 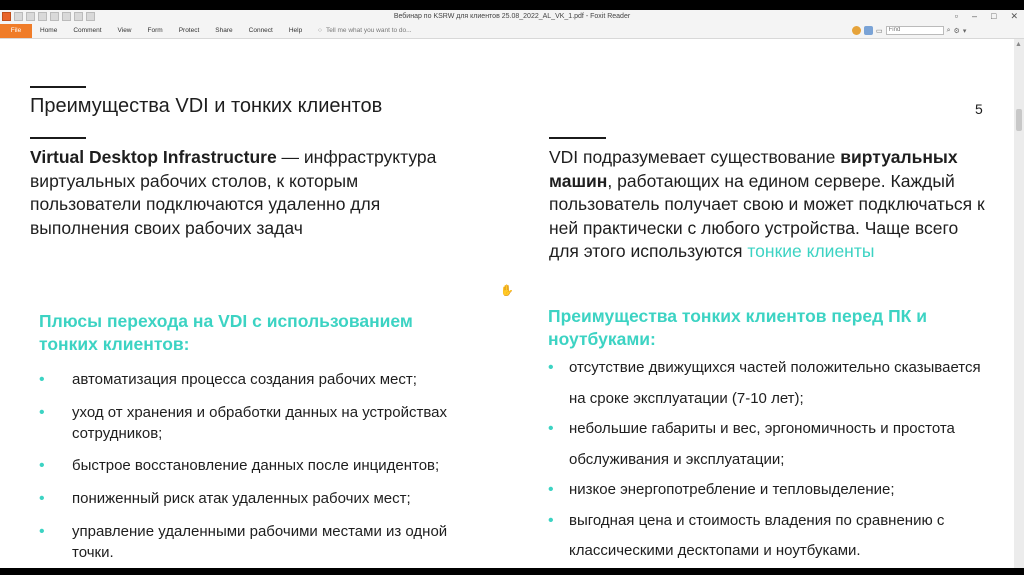 What do you see at coordinates (914, 30) in the screenshot?
I see `find-input` at bounding box center [914, 30].